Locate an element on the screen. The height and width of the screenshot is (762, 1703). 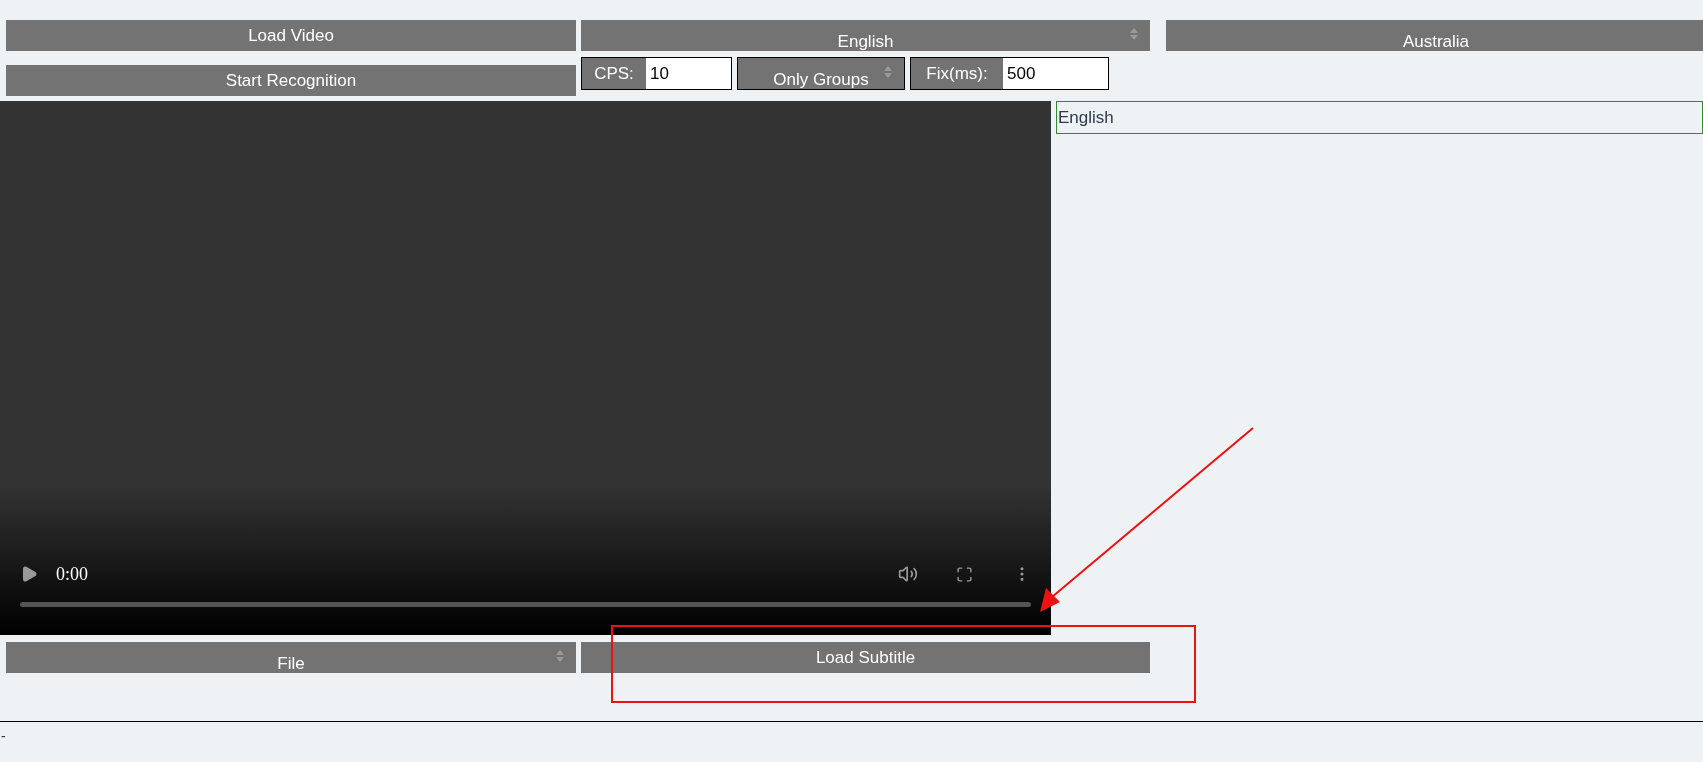
mode-select: Only Groups is located at coordinates (821, 73).